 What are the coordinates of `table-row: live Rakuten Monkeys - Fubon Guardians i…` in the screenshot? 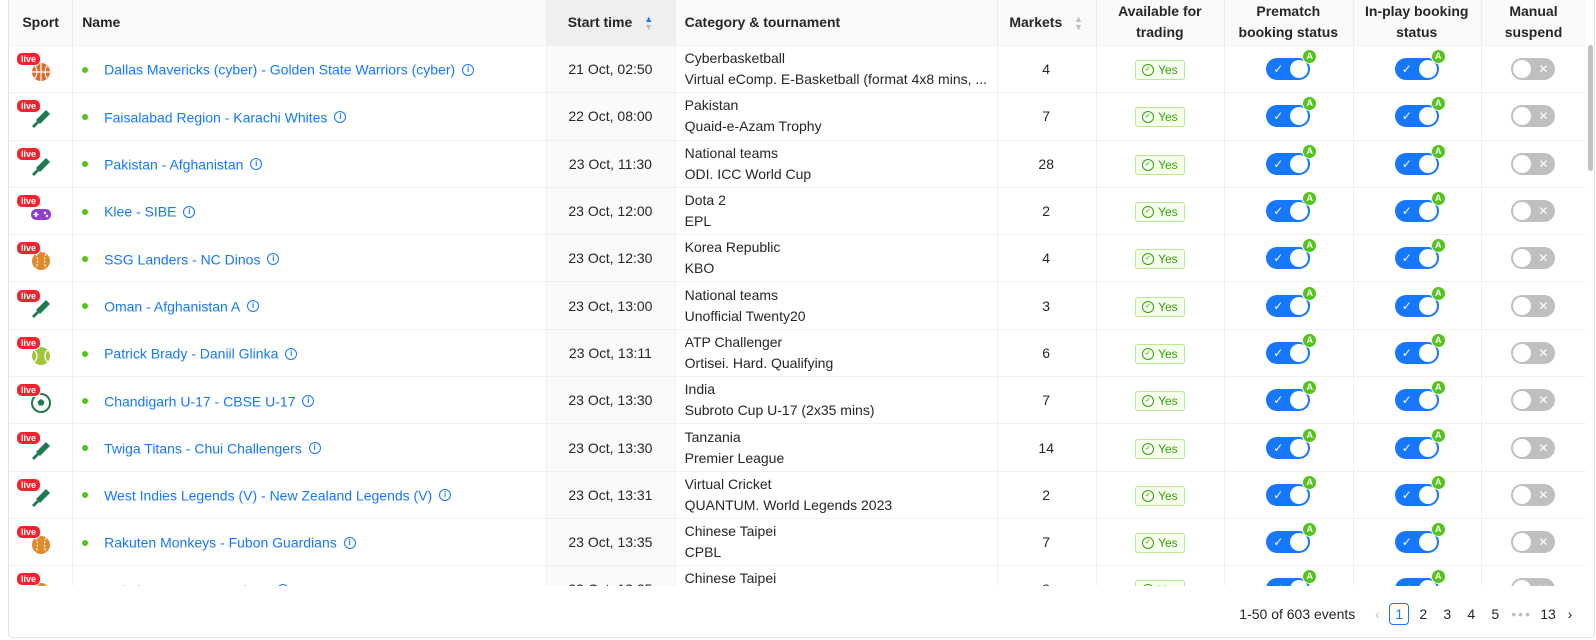 It's located at (797, 542).